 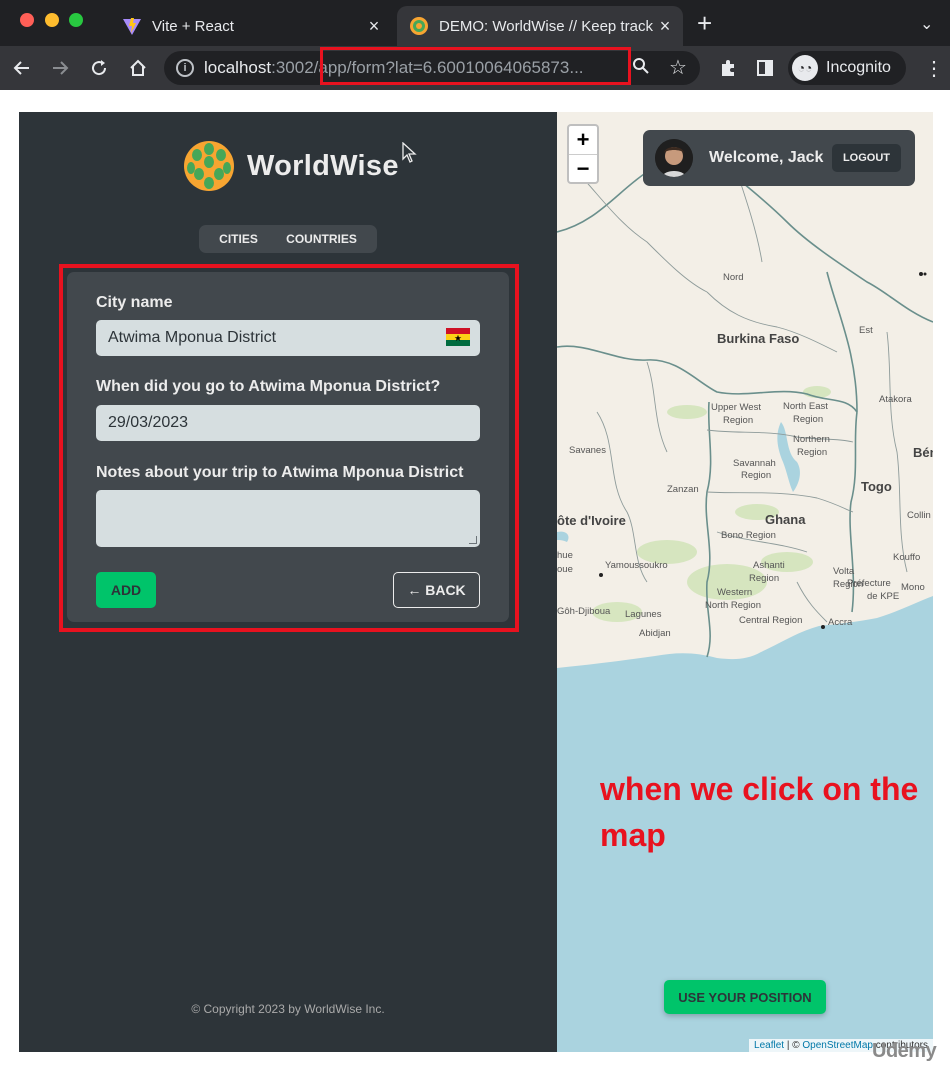 What do you see at coordinates (837, 1045) in the screenshot?
I see `osm-link: OpenStreetMap` at bounding box center [837, 1045].